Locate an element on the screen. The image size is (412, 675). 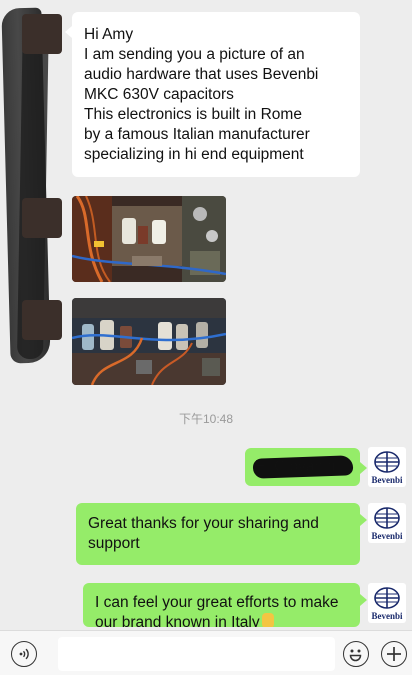
voice-button is located at coordinates (24, 654).